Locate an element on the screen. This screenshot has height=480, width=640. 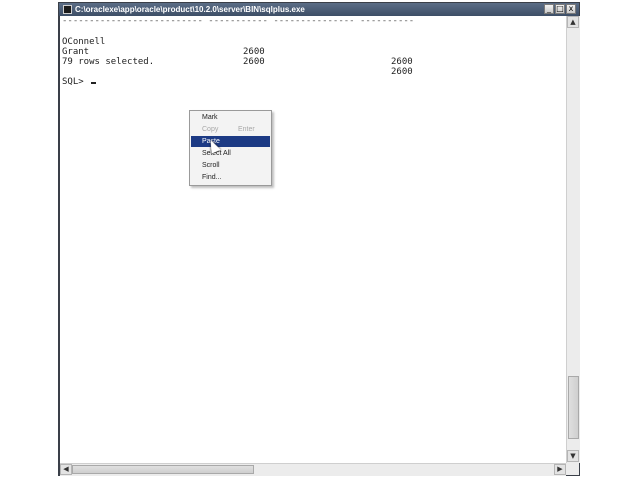
scrollbar-corner is located at coordinates (572, 469).